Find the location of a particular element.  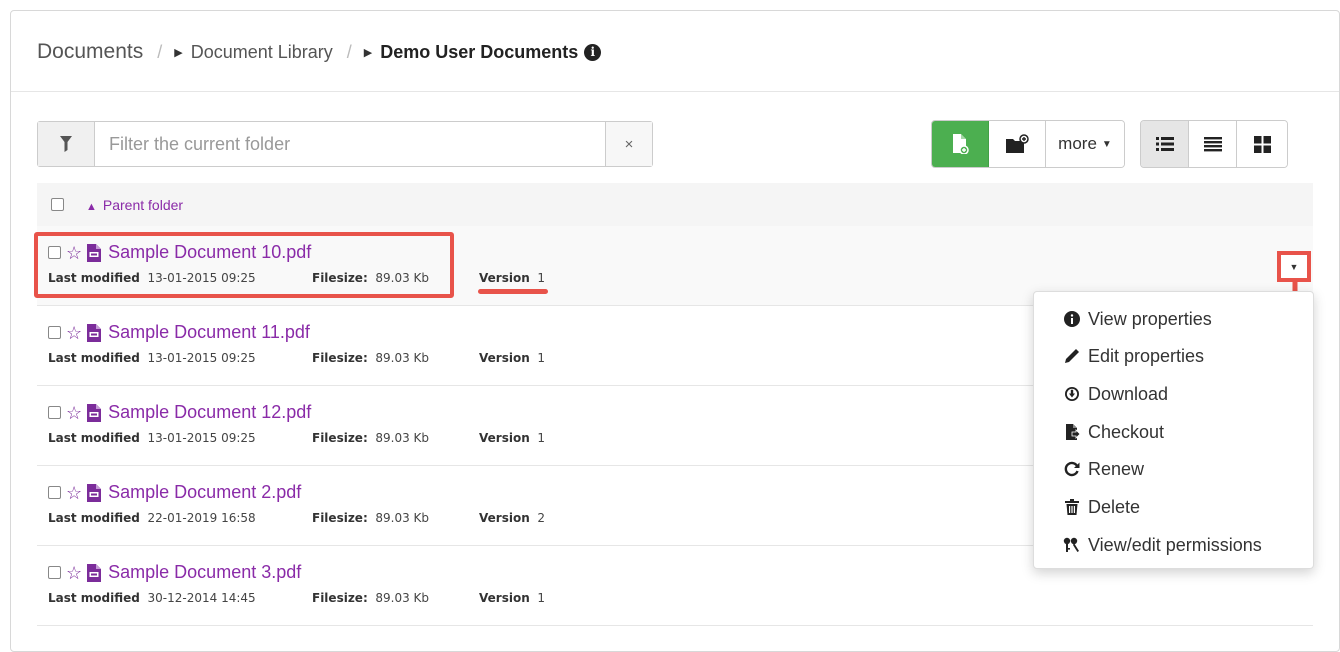

filter-bar: × is located at coordinates (345, 144).